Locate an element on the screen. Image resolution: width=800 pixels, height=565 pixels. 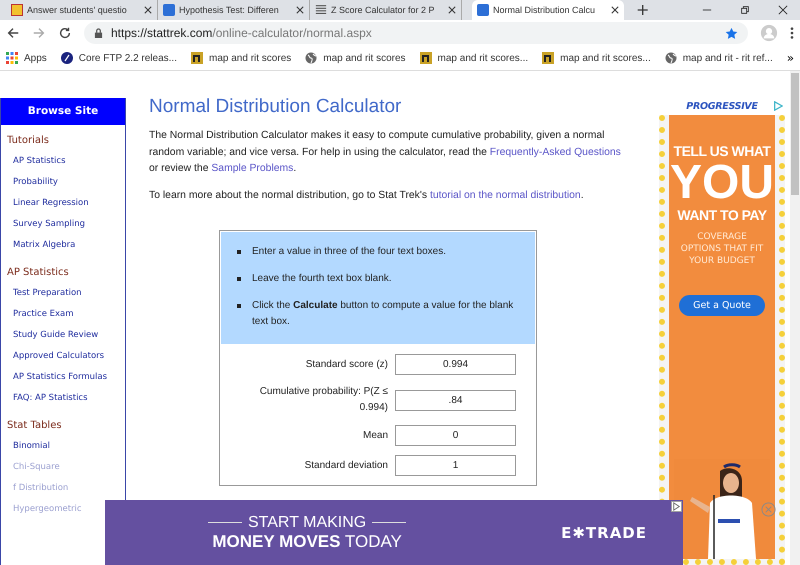
sidebar-link: FAQ: AP Statistics is located at coordinates (44, 399).